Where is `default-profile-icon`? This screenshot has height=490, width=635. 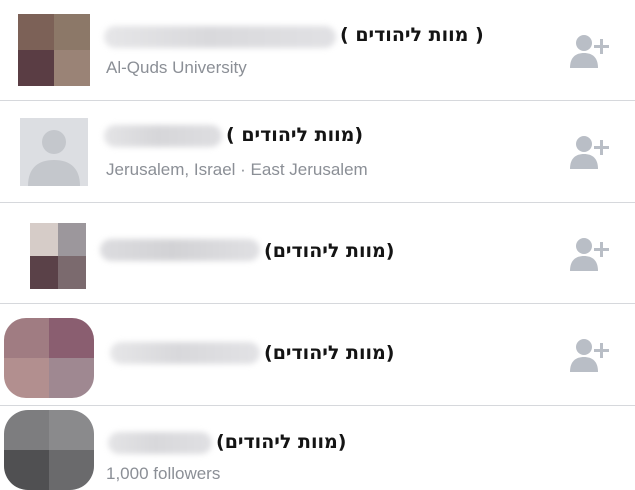 default-profile-icon is located at coordinates (54, 152).